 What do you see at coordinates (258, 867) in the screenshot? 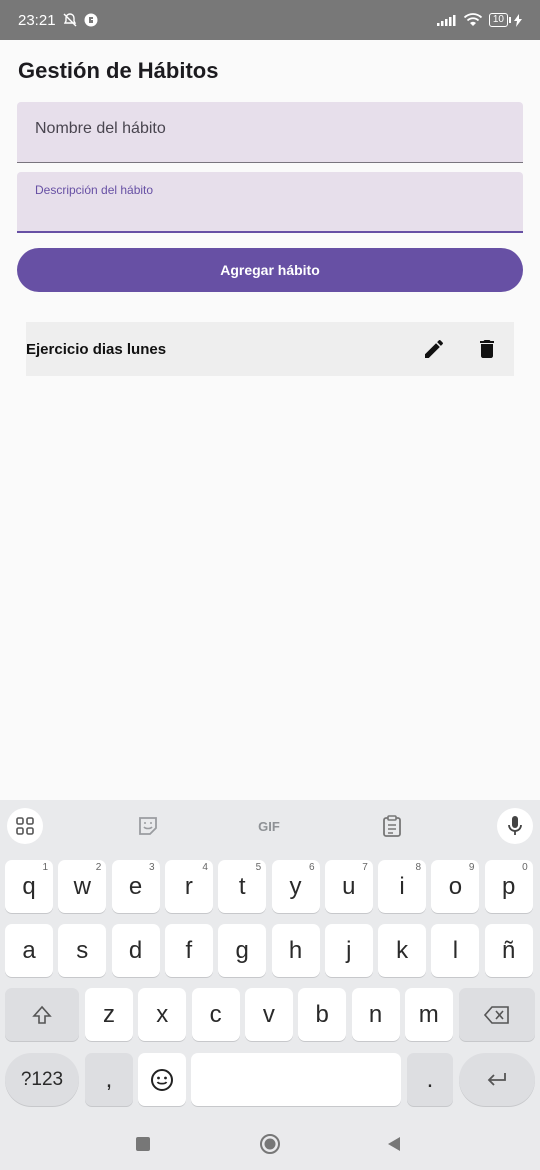
I see `key-number-hint: 5` at bounding box center [258, 867].